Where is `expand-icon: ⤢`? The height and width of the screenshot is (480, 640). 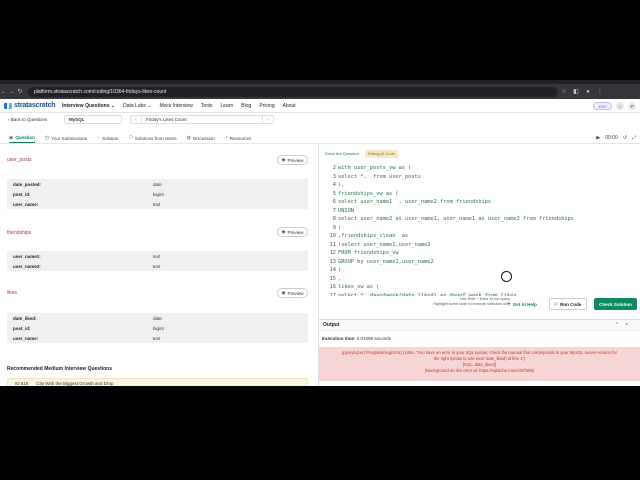
expand-icon: ⤢ is located at coordinates (634, 138).